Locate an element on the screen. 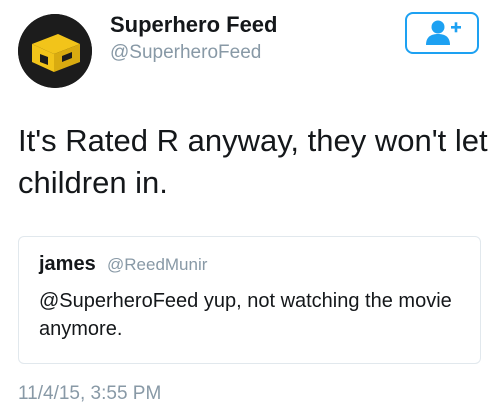 The width and height of the screenshot is (500, 413). avatar is located at coordinates (55, 51).